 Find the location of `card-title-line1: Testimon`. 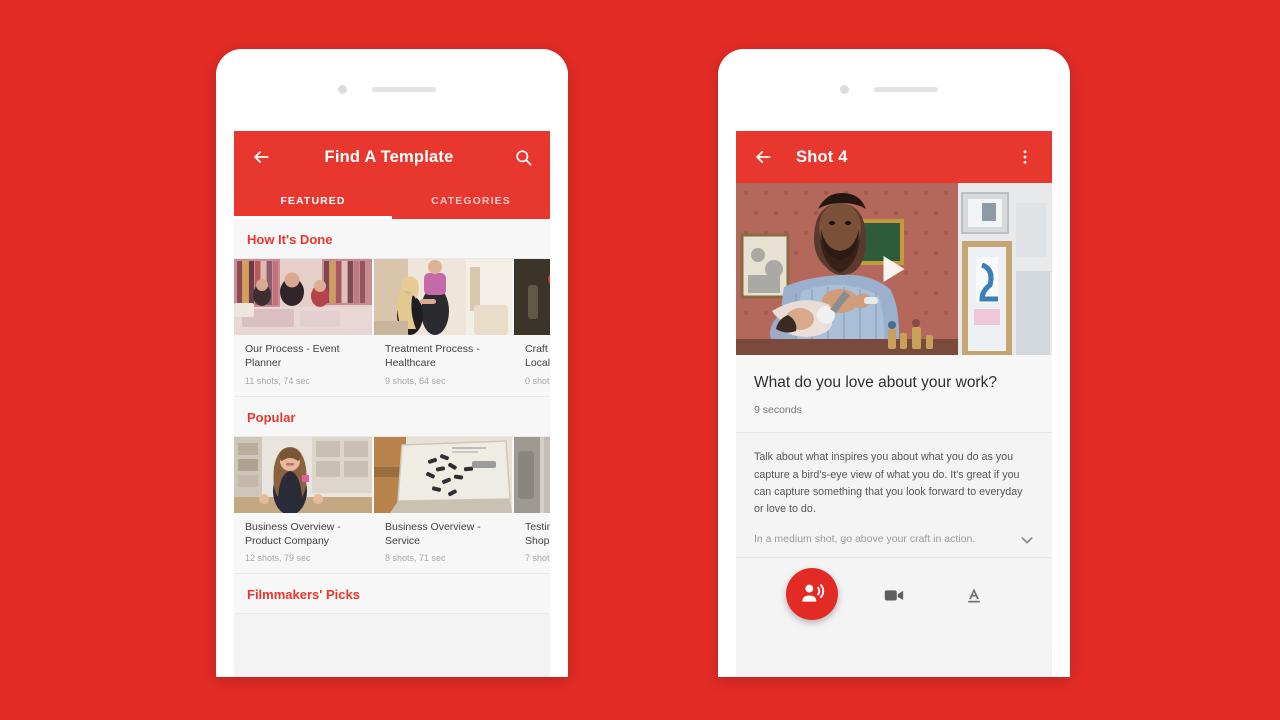

card-title-line1: Testimon is located at coordinates (537, 526).